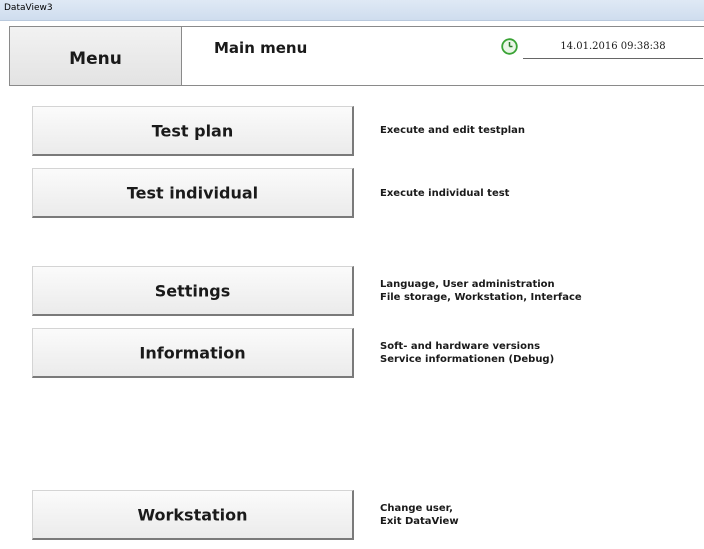  What do you see at coordinates (28, 8) in the screenshot?
I see `window-title: DataView3` at bounding box center [28, 8].